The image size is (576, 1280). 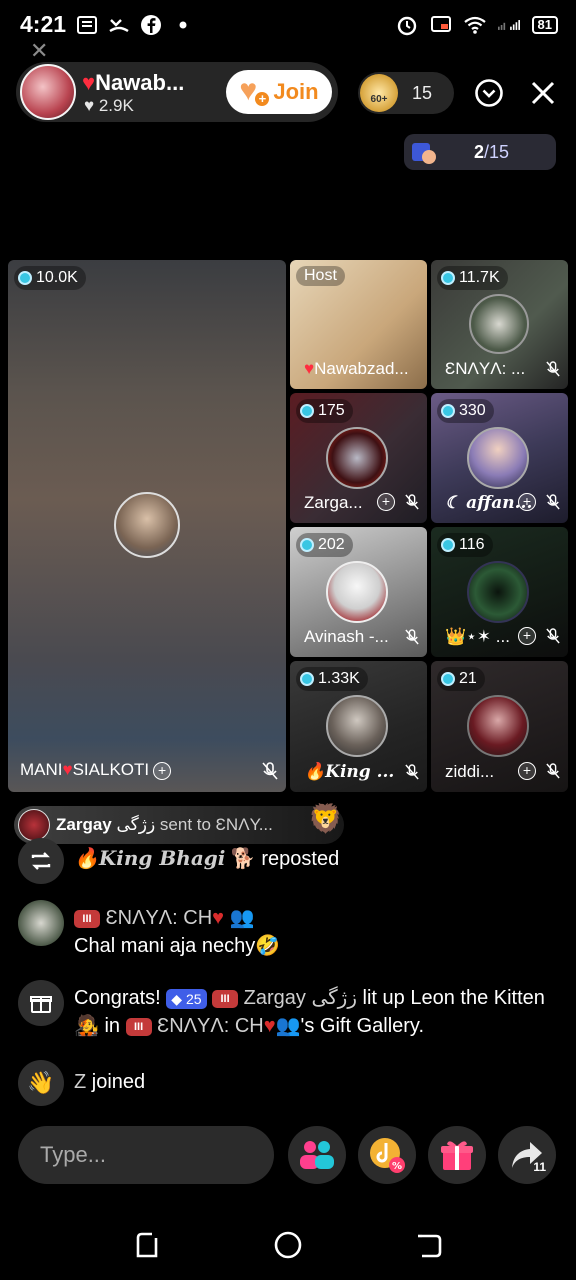 What do you see at coordinates (457, 1155) in the screenshot?
I see `gift-button` at bounding box center [457, 1155].